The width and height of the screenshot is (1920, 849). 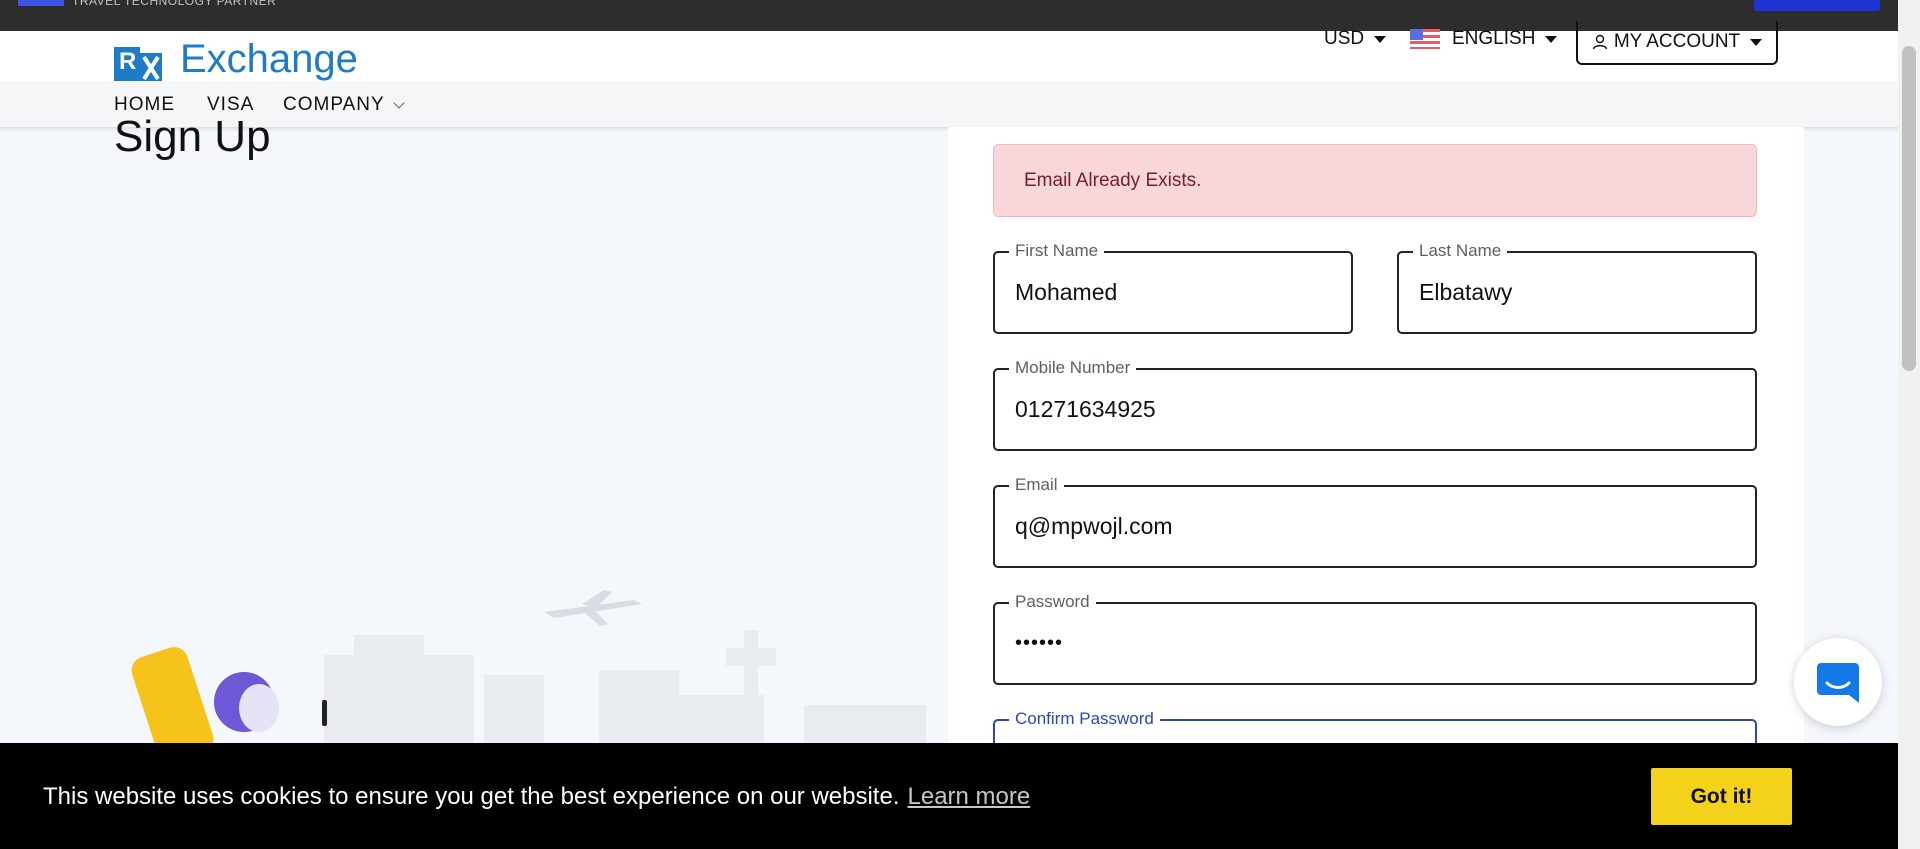 I want to click on user-icon, so click(x=1600, y=42).